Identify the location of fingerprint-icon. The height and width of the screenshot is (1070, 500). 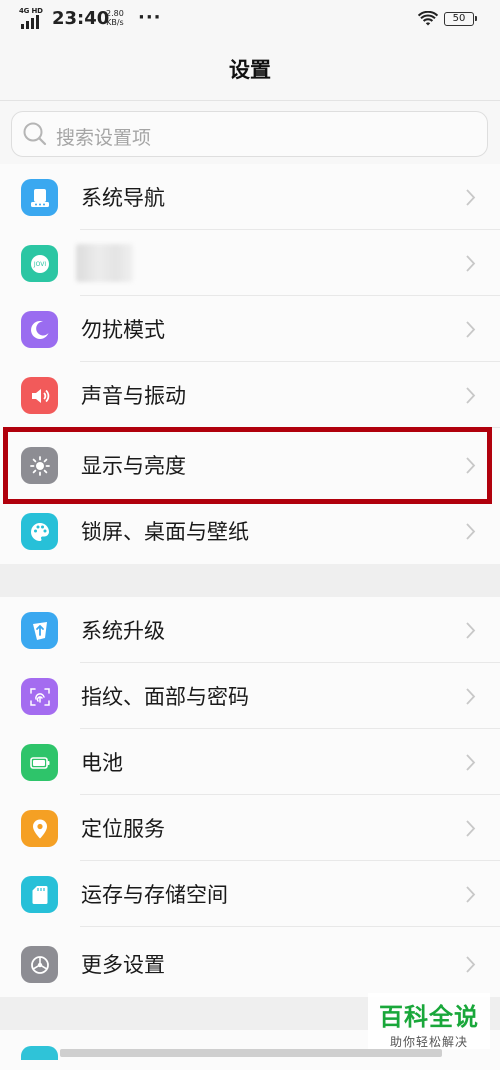
(39, 696).